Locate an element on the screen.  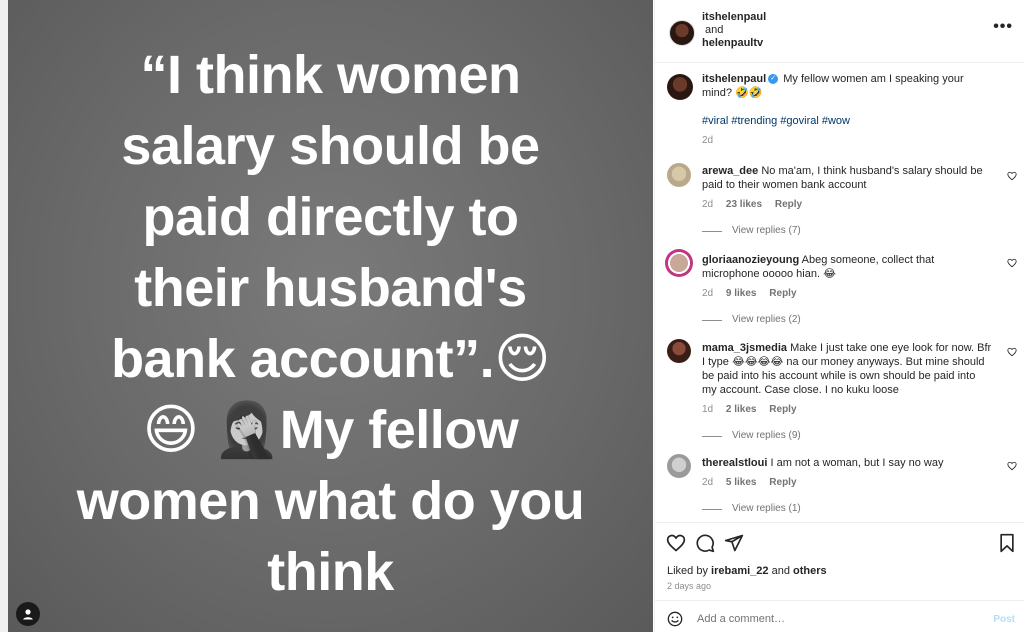
post-line-1: “I think women is located at coordinates (330, 75).